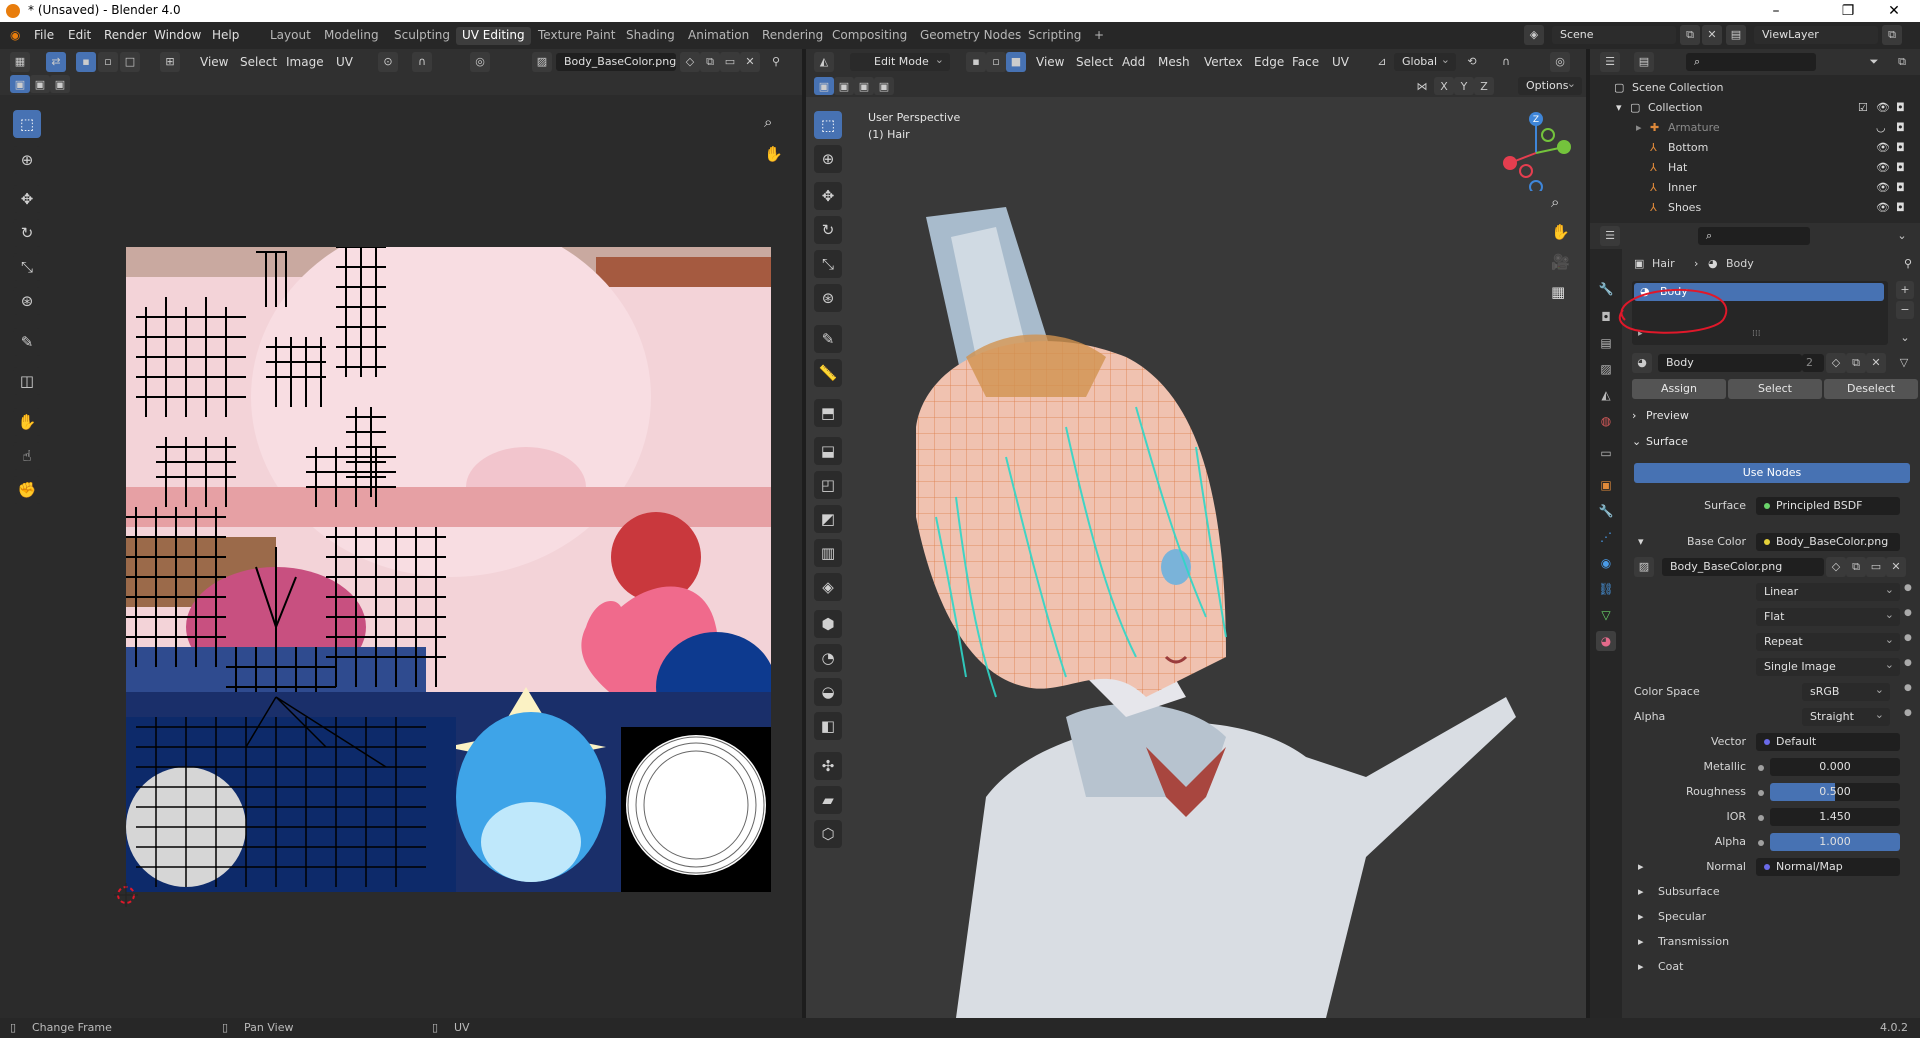  Describe the element at coordinates (15, 35) in the screenshot. I see `blender-menu-icon: ◉` at that location.